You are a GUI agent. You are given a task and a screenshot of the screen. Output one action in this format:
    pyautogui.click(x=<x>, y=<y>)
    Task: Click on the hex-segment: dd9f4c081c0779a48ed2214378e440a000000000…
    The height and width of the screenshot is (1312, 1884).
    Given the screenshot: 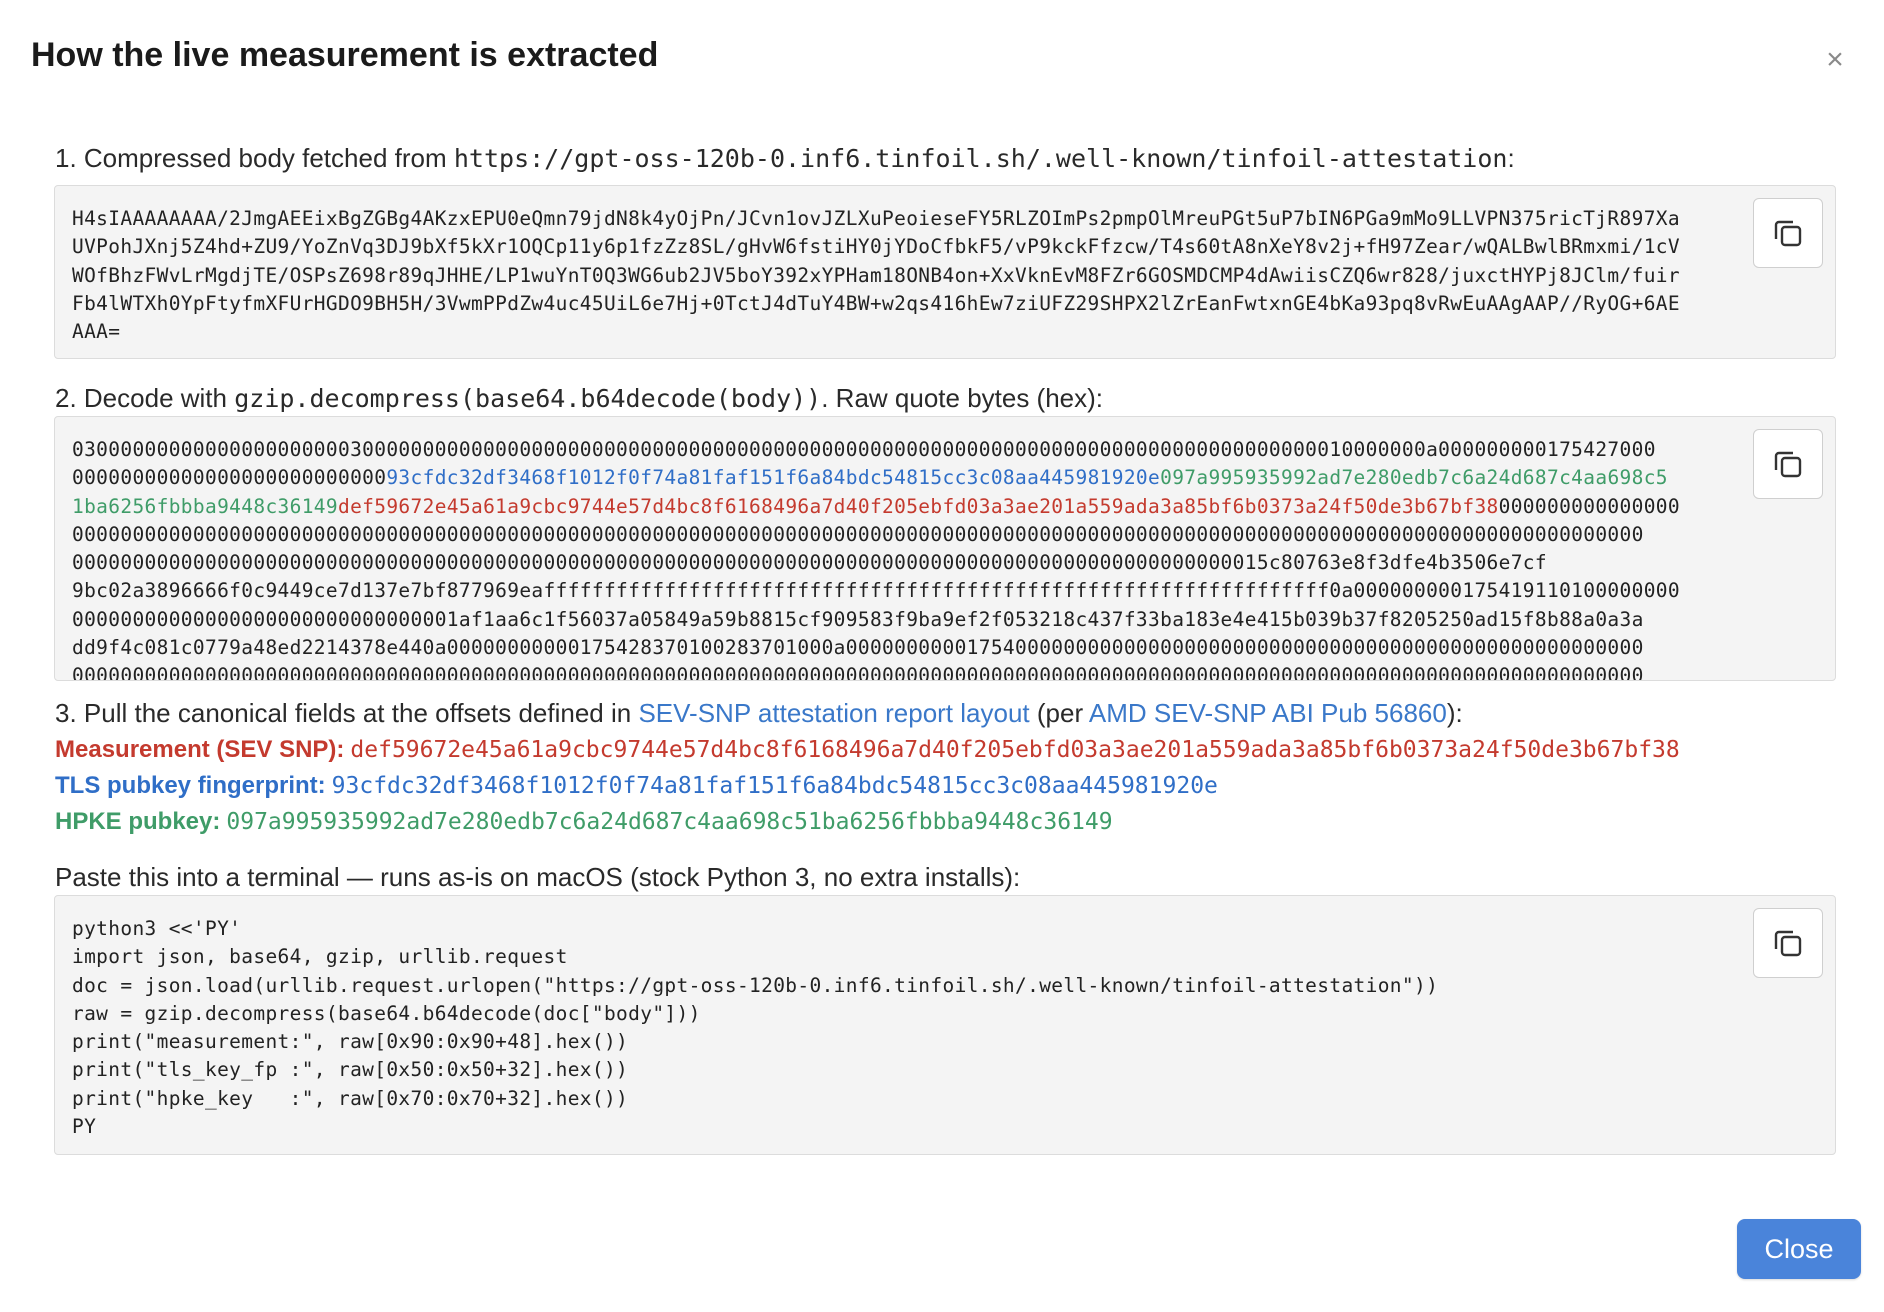 What is the action you would take?
    pyautogui.click(x=858, y=648)
    